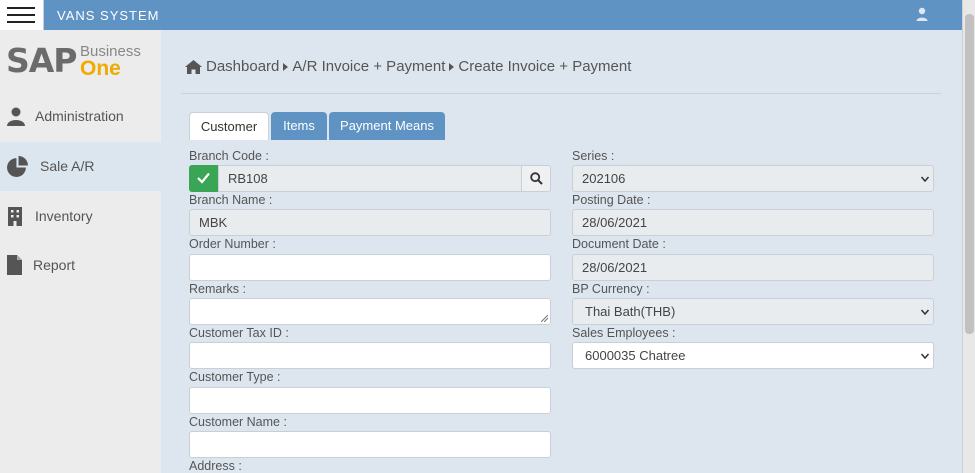  What do you see at coordinates (969, 174) in the screenshot?
I see `scrollbar-thumb` at bounding box center [969, 174].